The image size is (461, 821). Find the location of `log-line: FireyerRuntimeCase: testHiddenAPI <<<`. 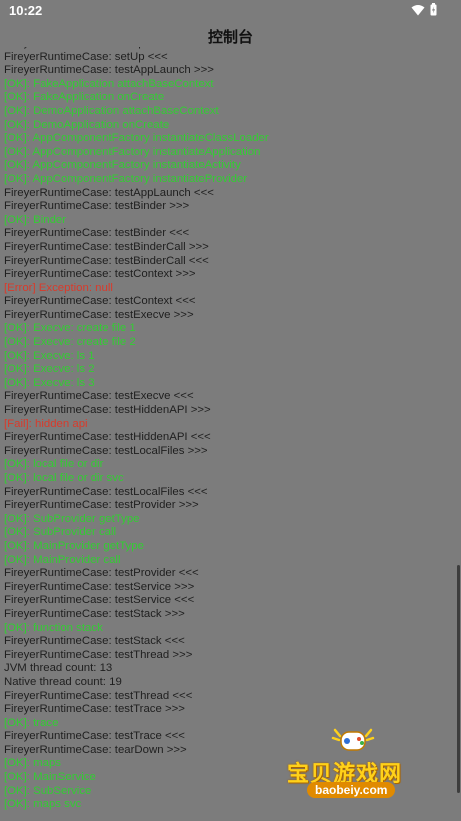

log-line: FireyerRuntimeCase: testHiddenAPI <<< is located at coordinates (107, 437).